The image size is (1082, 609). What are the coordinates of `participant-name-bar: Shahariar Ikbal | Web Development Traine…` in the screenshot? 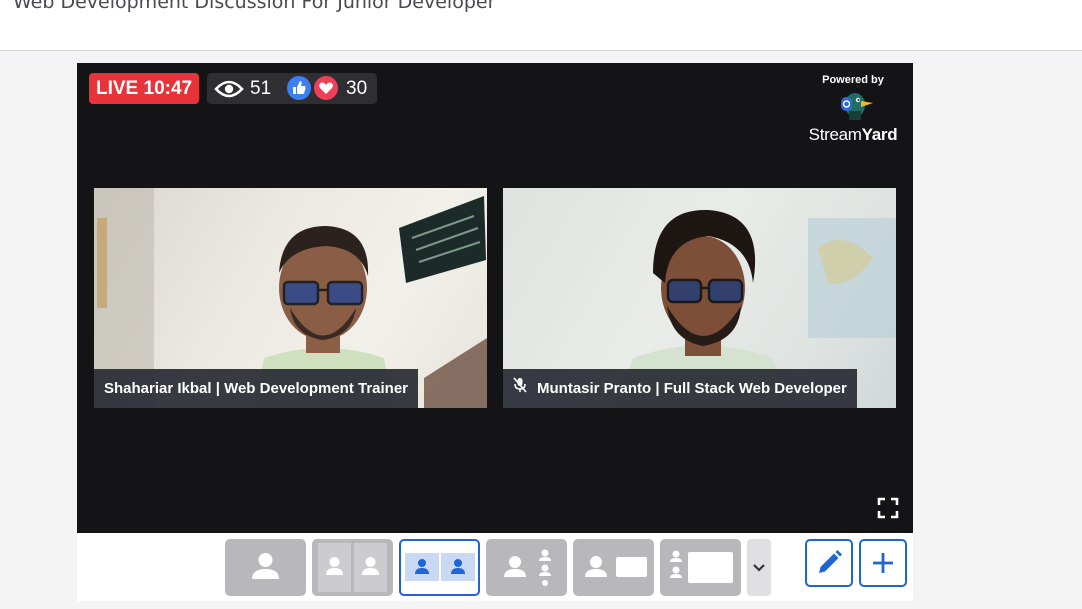 It's located at (256, 388).